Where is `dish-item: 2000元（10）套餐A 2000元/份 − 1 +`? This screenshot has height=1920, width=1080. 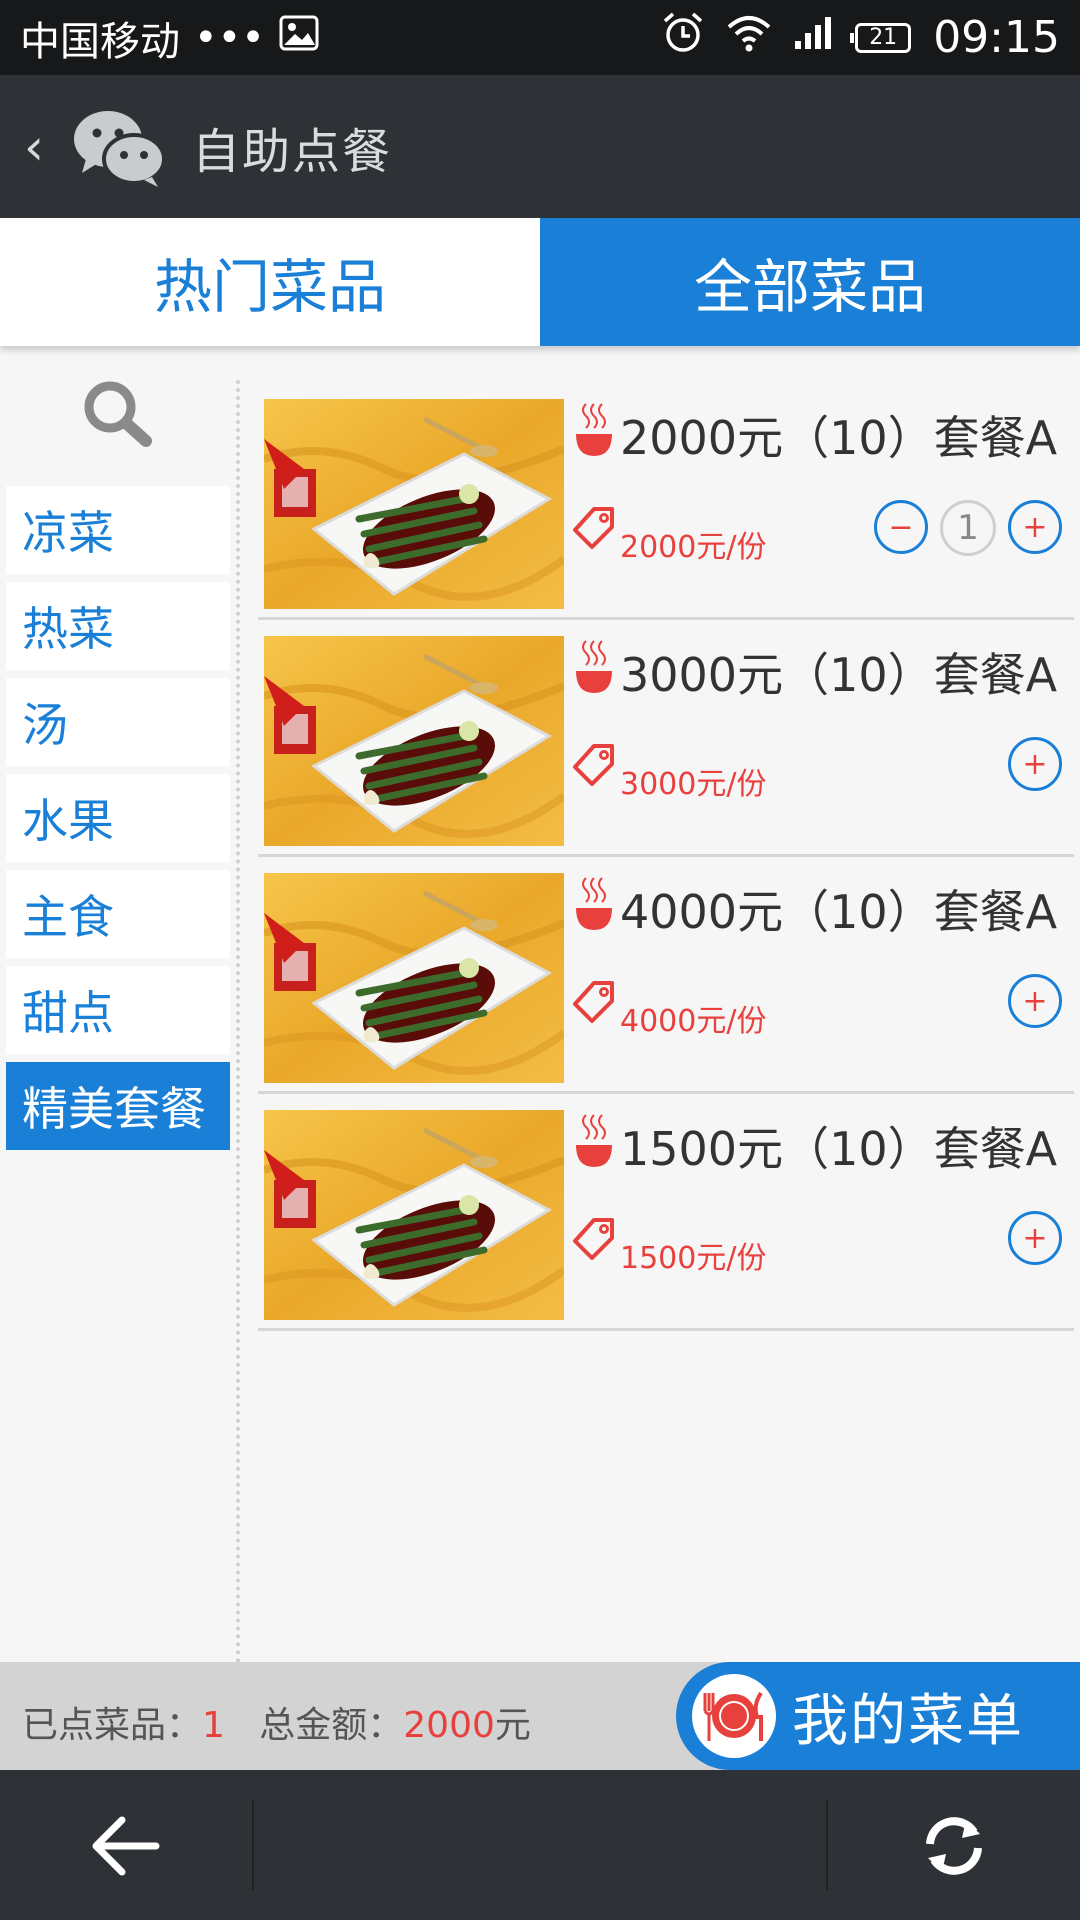 dish-item: 2000元（10）套餐A 2000元/份 − 1 + is located at coordinates (666, 501).